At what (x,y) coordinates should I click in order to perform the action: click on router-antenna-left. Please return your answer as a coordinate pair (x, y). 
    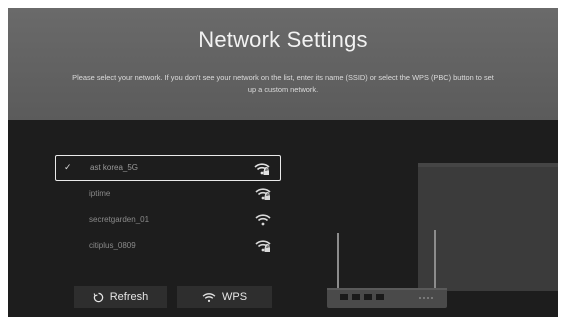
    Looking at the image, I should click on (338, 260).